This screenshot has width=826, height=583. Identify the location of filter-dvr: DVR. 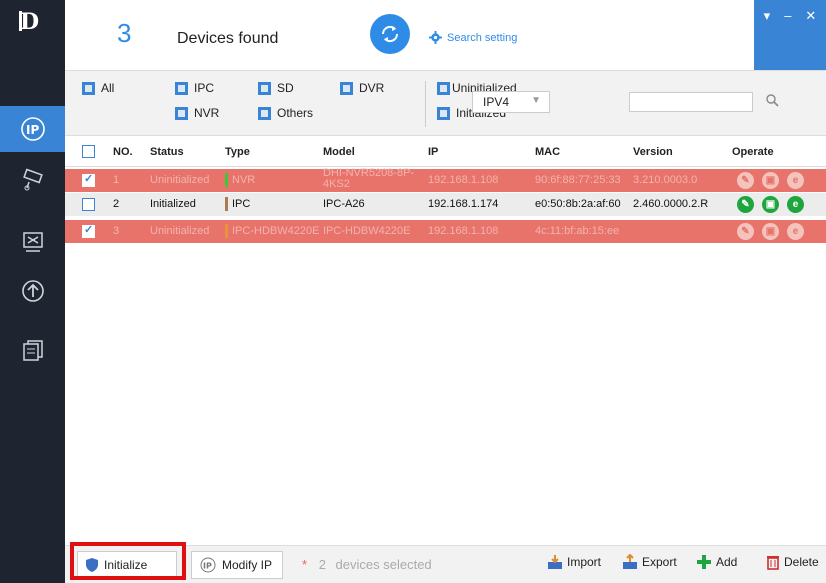
(362, 88).